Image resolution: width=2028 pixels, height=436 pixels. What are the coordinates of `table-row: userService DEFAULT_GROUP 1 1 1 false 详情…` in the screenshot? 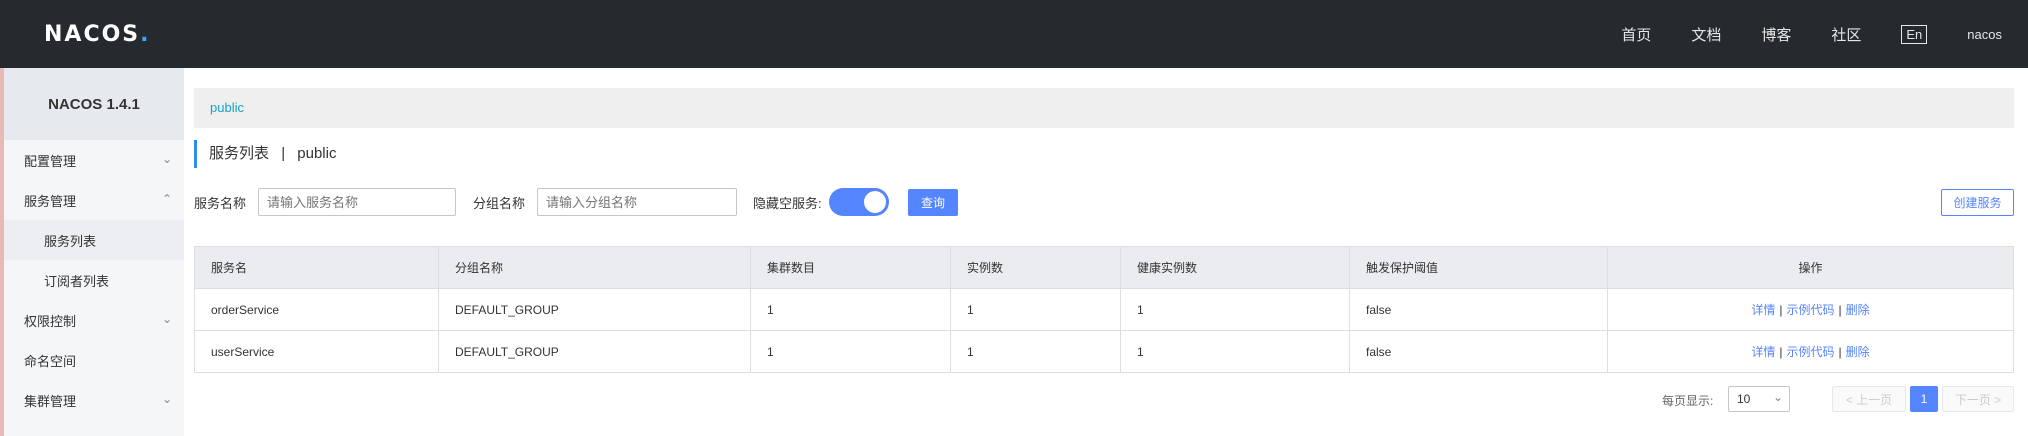 It's located at (1104, 351).